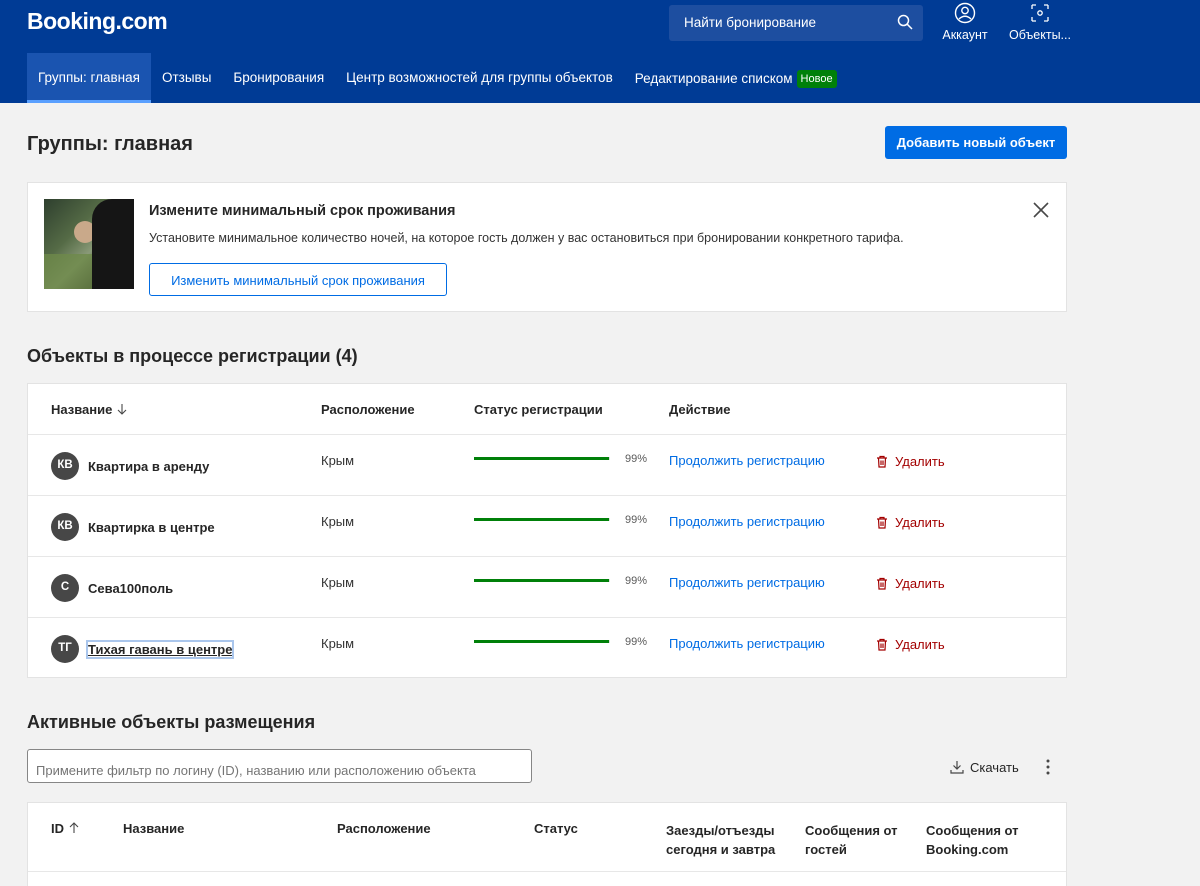  I want to click on property-name: Квартирка в центре, so click(151, 527).